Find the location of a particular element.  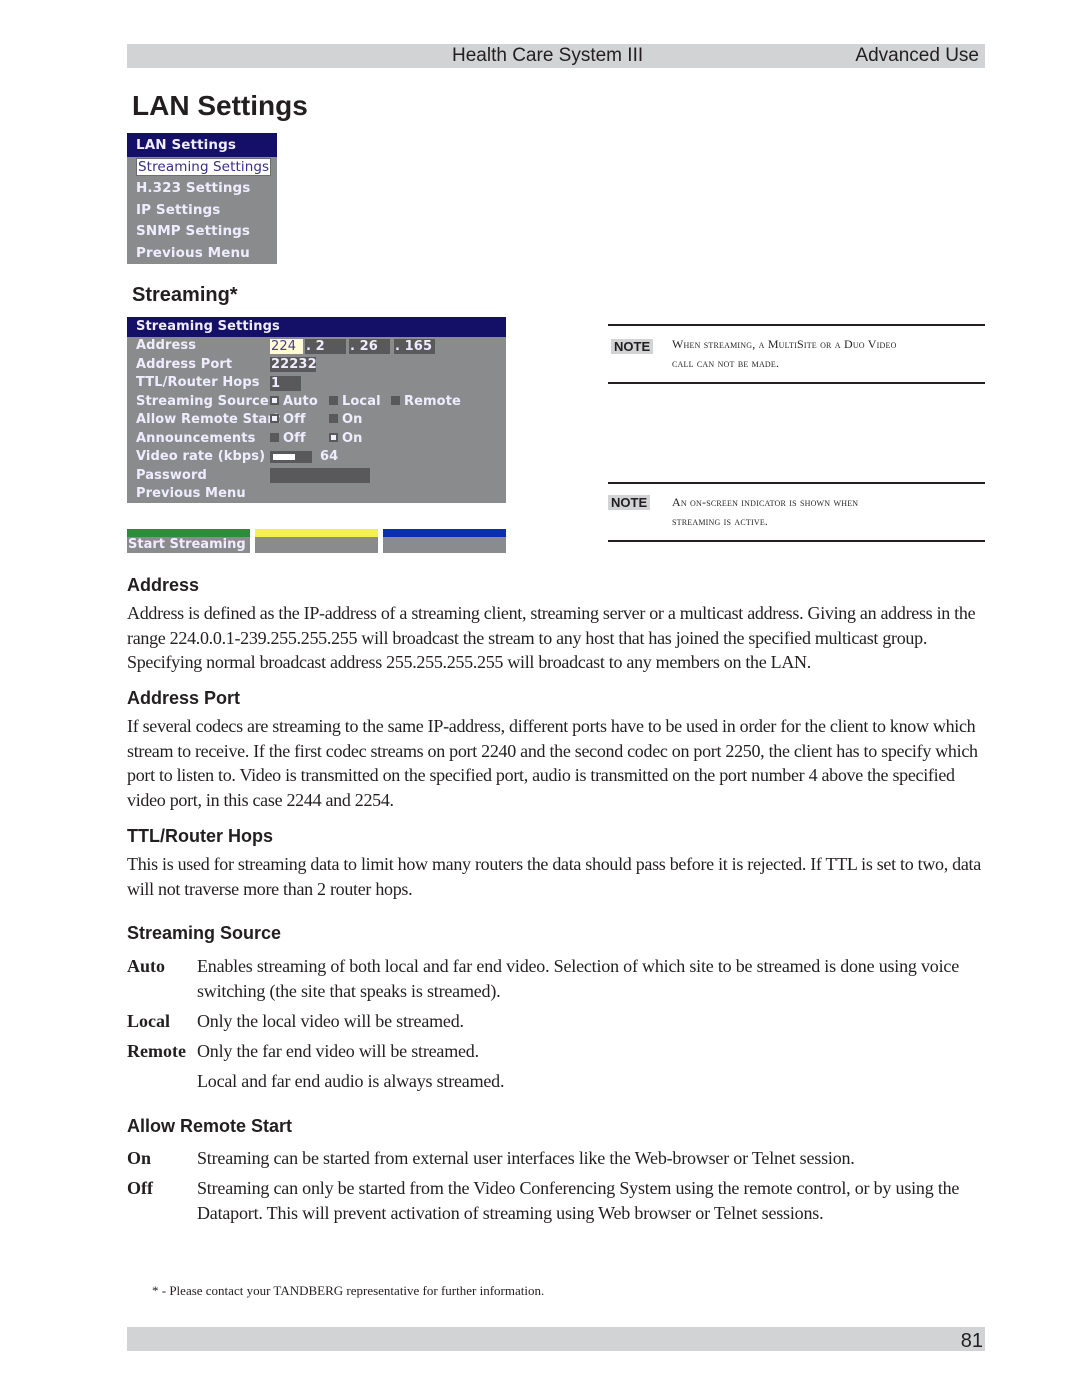

password-label: Password is located at coordinates (171, 475).